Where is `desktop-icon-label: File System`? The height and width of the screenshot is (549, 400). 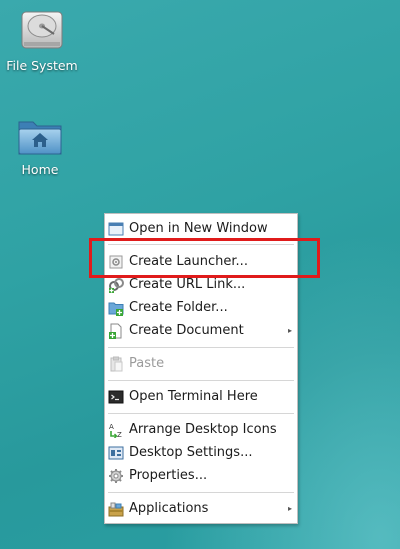 desktop-icon-label: File System is located at coordinates (42, 65).